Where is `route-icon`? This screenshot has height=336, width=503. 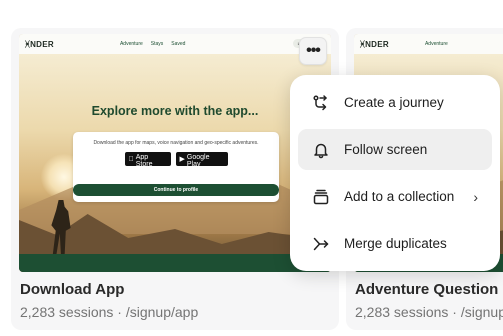 route-icon is located at coordinates (321, 103).